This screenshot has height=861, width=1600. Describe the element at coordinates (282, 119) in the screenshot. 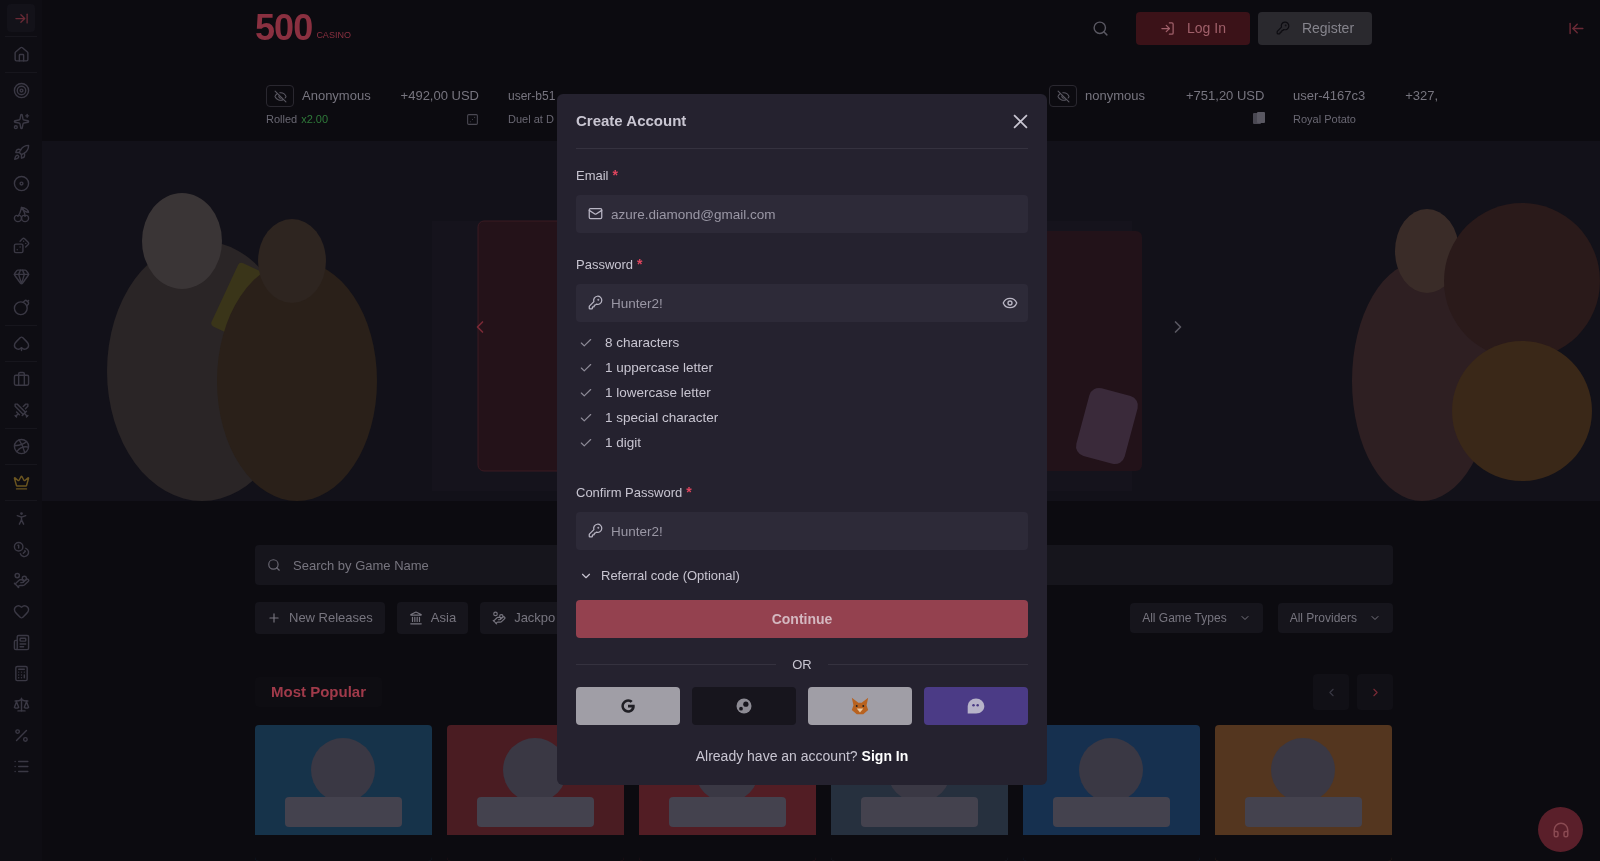

I see `ticker-note: Rolled` at that location.